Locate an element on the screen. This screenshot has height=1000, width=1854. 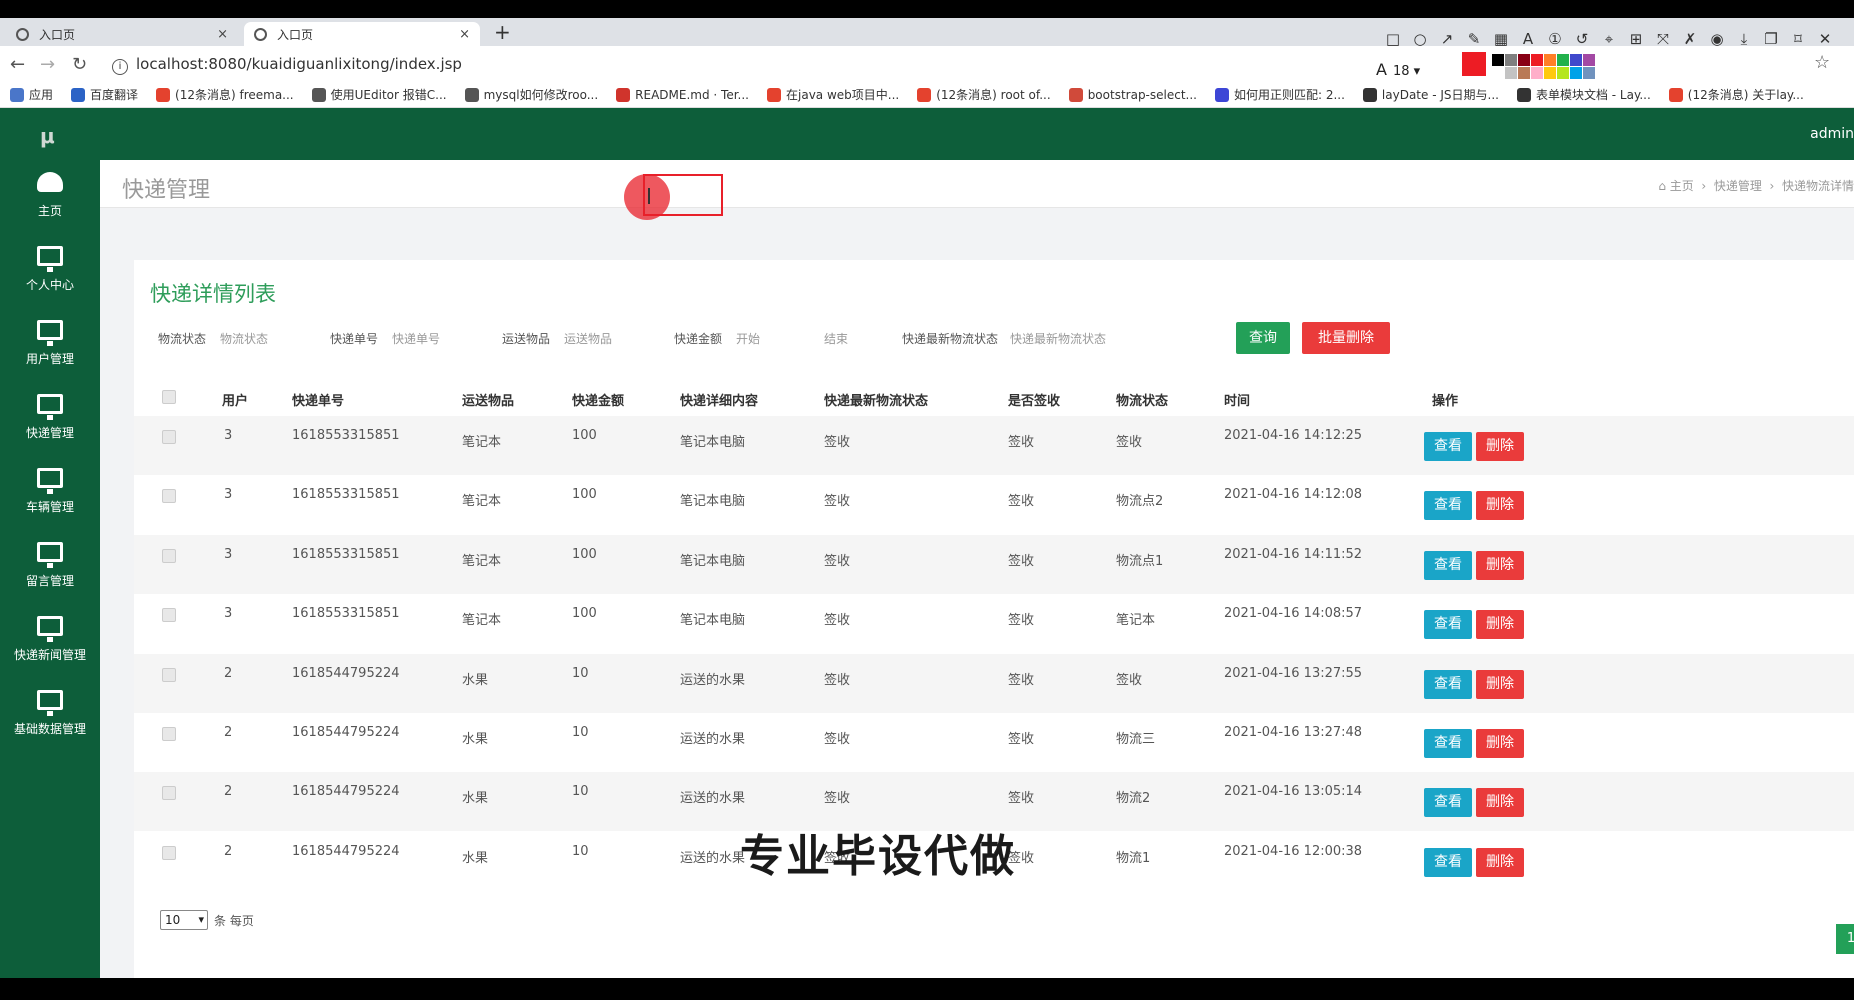
item-input: 运送物品 is located at coordinates (588, 338).